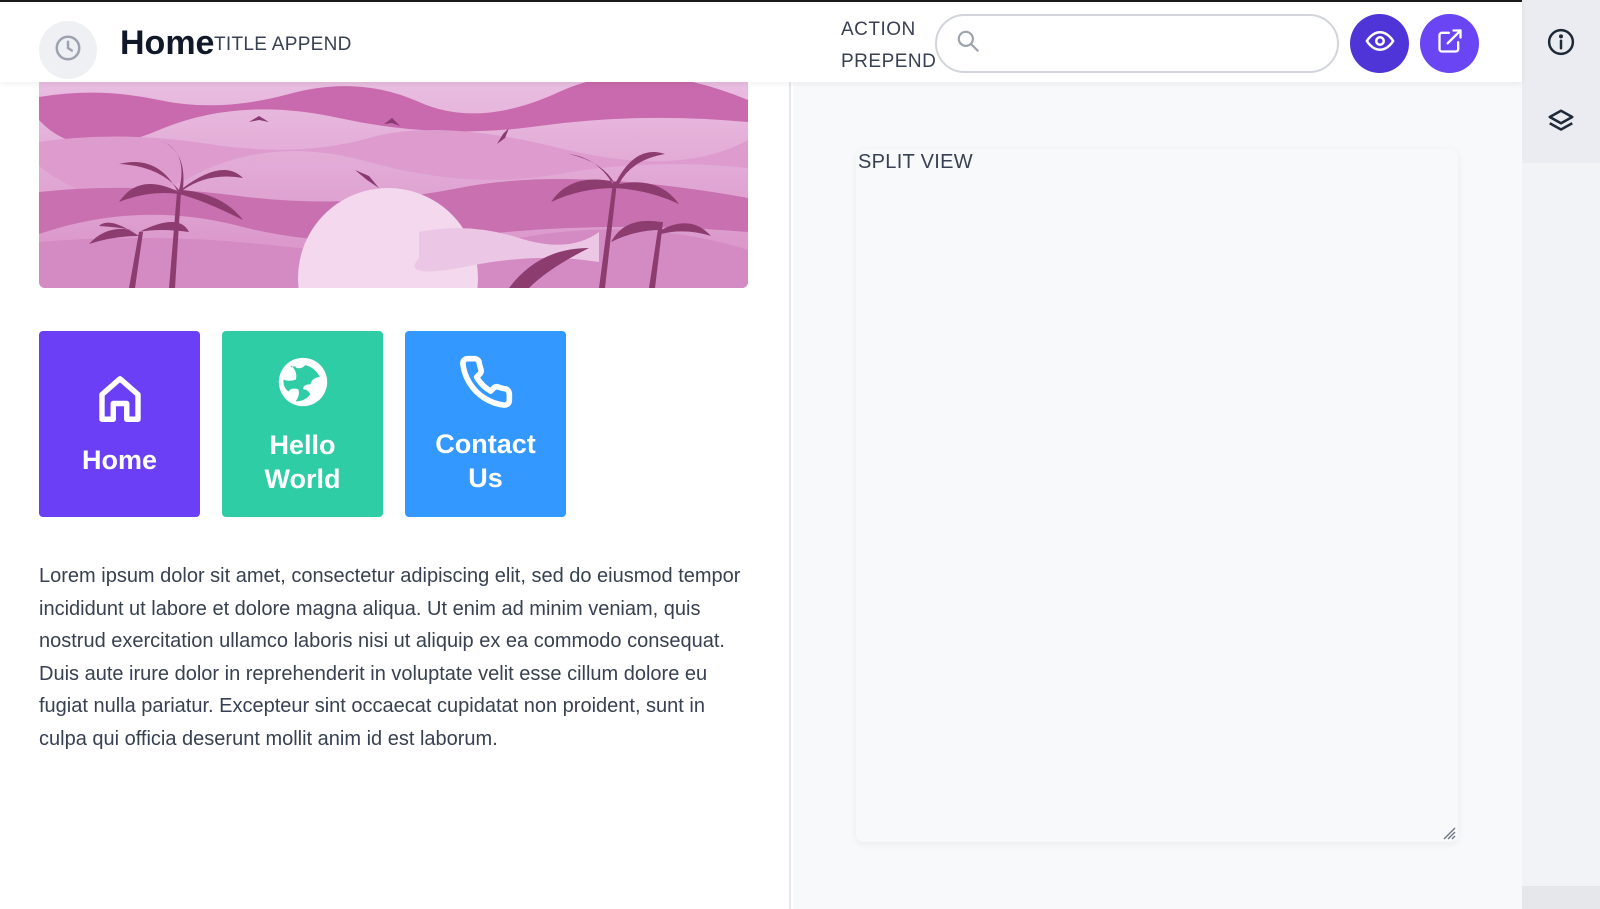 This screenshot has width=1600, height=909. Describe the element at coordinates (889, 61) in the screenshot. I see `action-prepend-line-2: PREPEND` at that location.